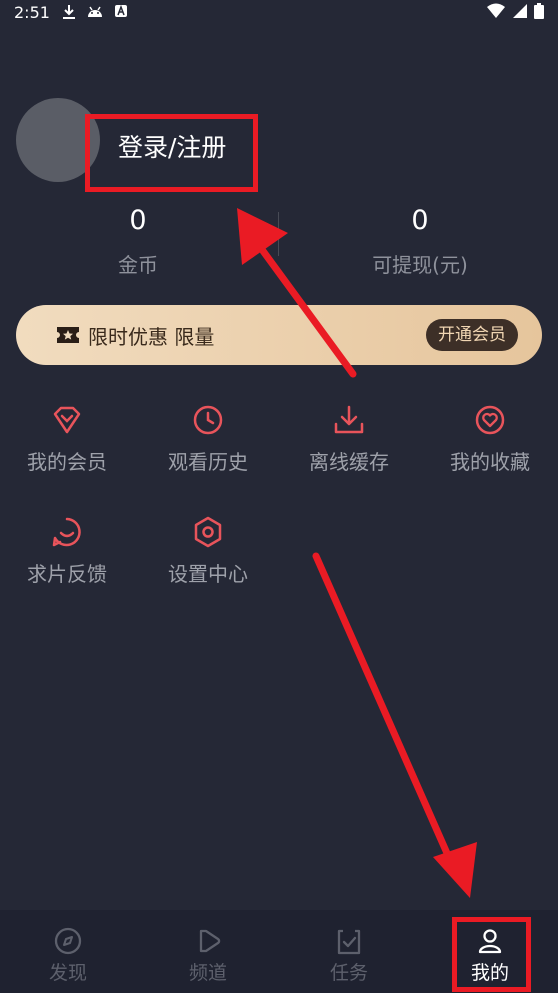 The height and width of the screenshot is (993, 558). Describe the element at coordinates (496, 10) in the screenshot. I see `wifi-icon` at that location.